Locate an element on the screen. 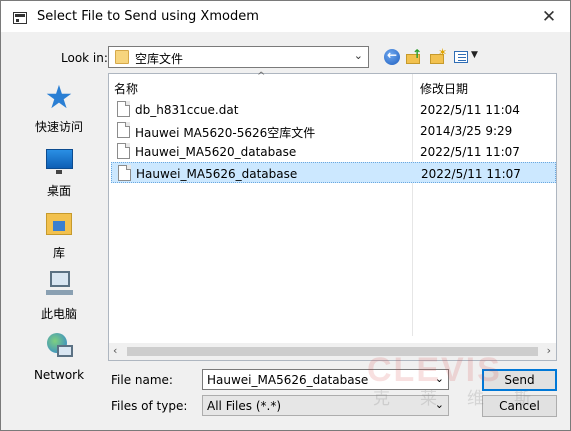 The width and height of the screenshot is (571, 431). file-name-input: Hauwei_MA5626_database ⌄ is located at coordinates (325, 379).